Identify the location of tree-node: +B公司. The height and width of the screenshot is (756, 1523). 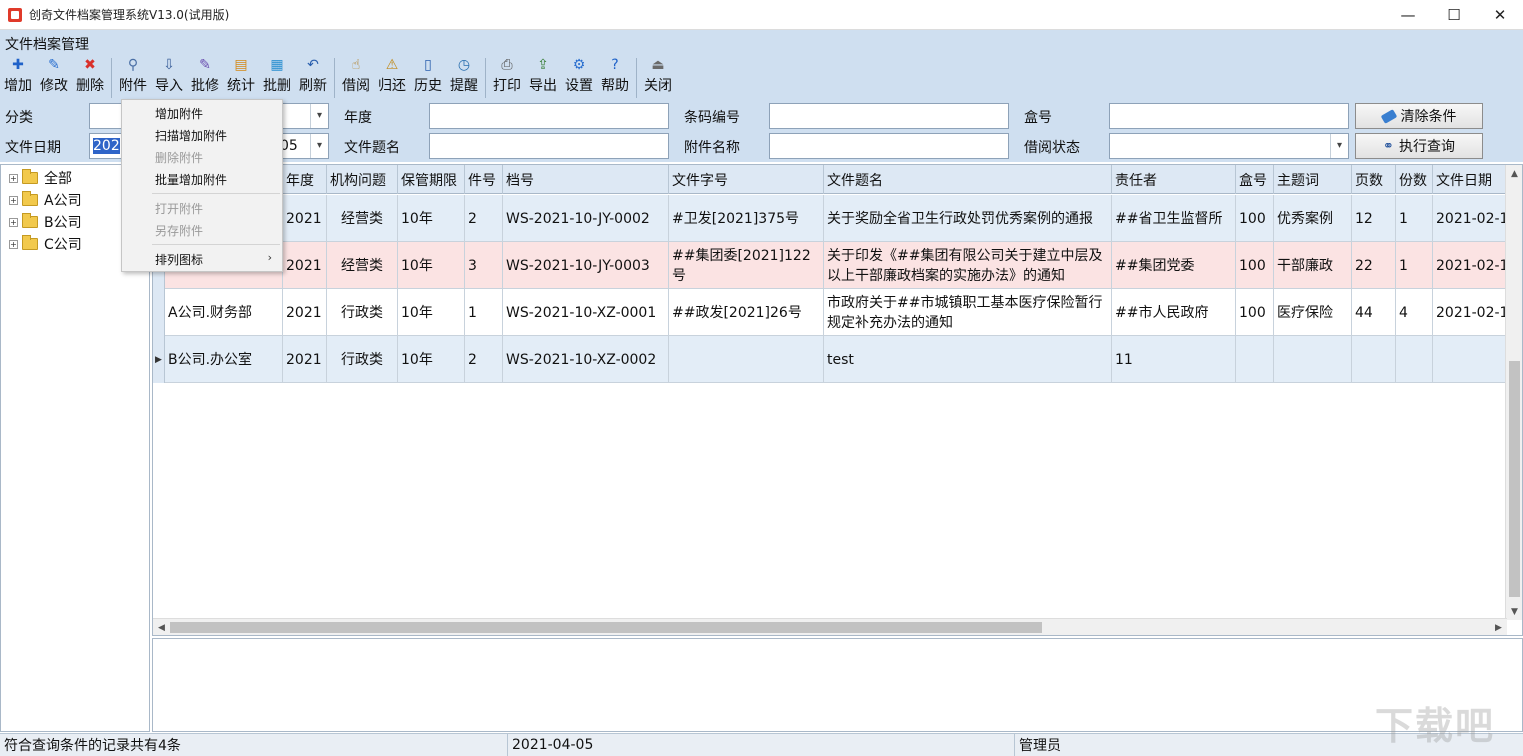
(45, 222).